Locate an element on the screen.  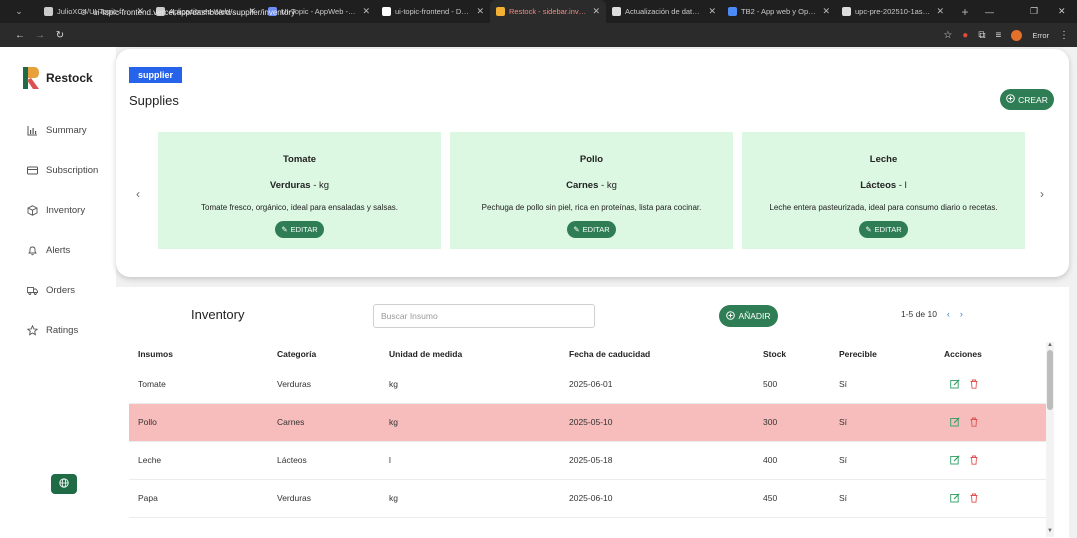
sidebar-item-label: Alerts is located at coordinates (58, 250).